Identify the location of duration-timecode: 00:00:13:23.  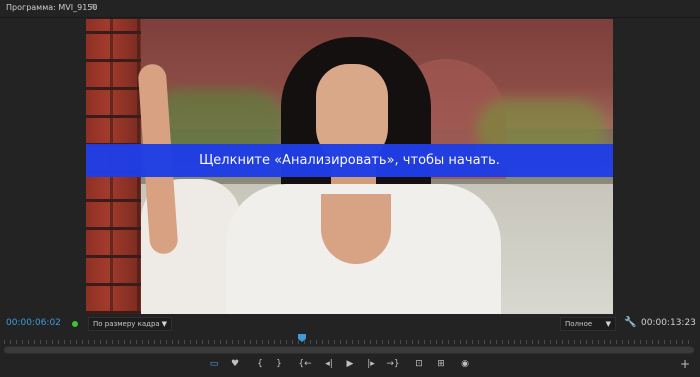
(668, 323).